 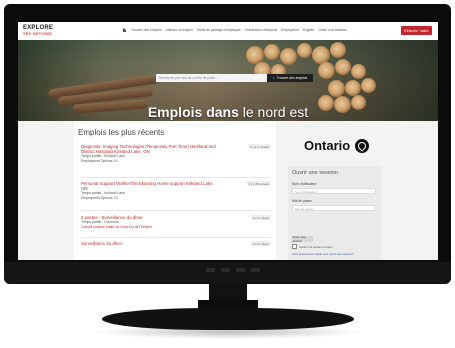 I want to click on job-search-button: ⌕ Trouver des emplois, so click(x=290, y=78).